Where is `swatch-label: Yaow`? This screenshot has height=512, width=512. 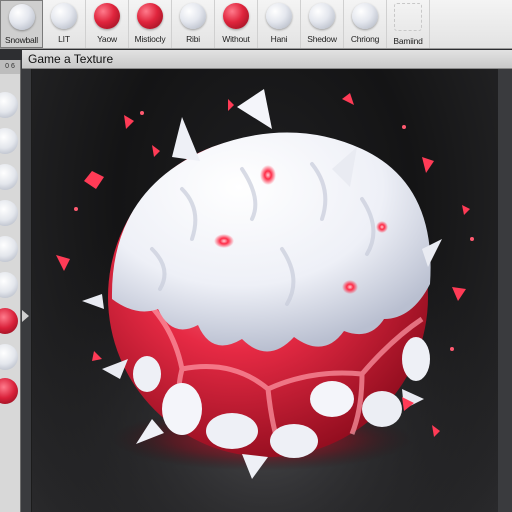 swatch-label: Yaow is located at coordinates (107, 39).